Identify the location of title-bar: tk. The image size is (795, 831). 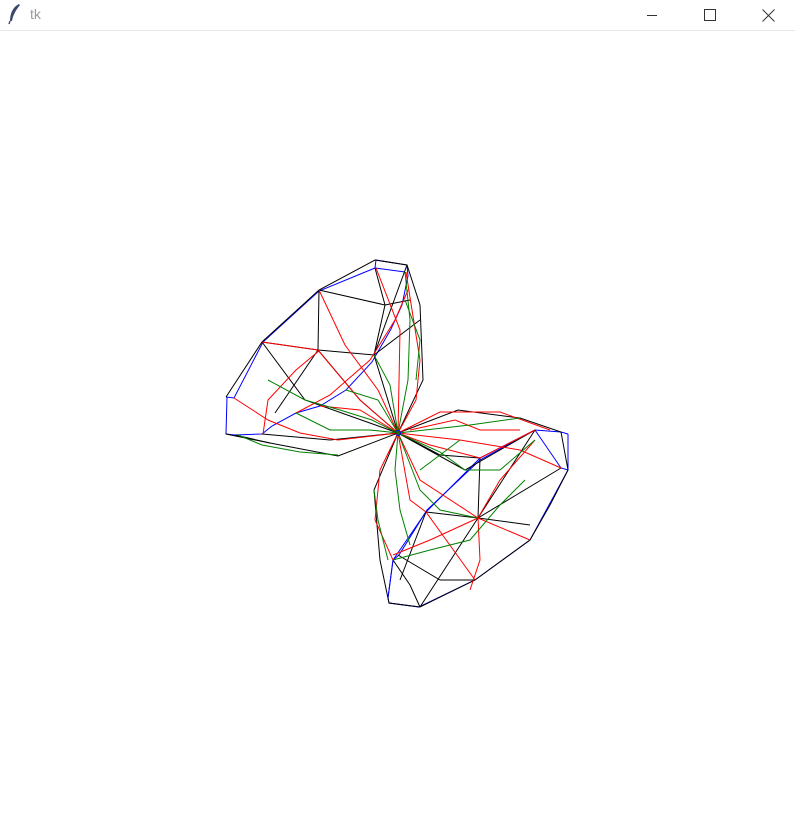
(397, 15).